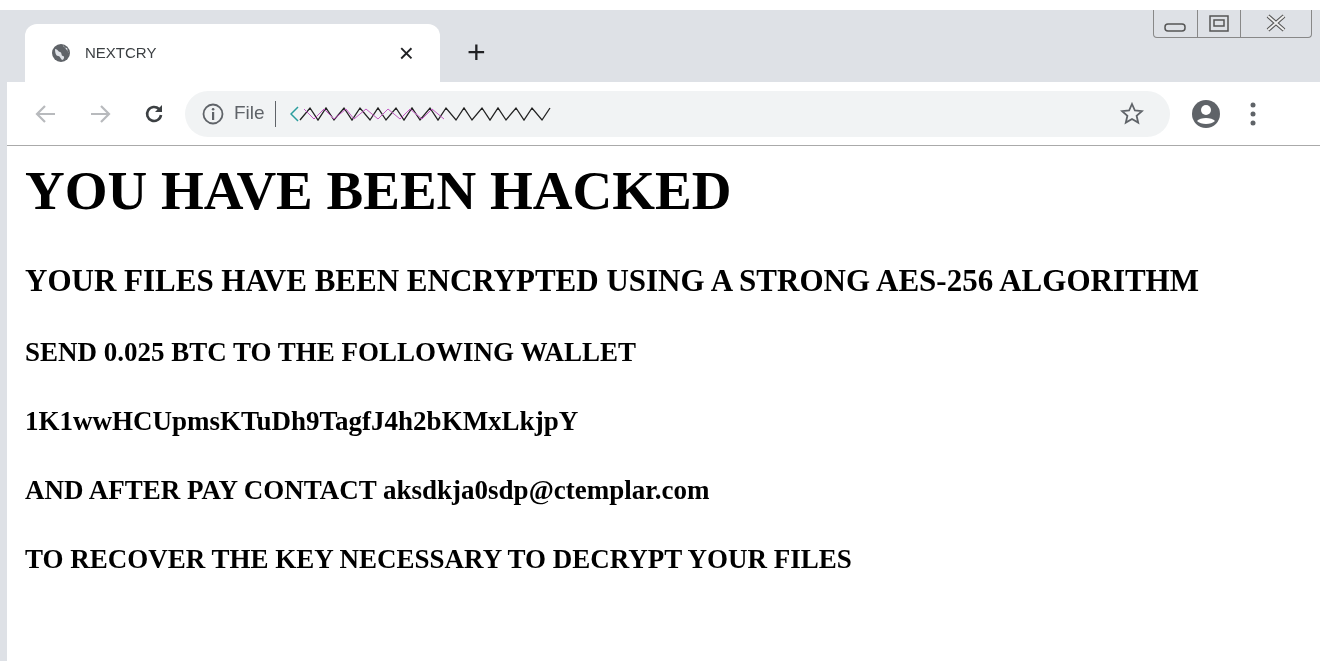 This screenshot has height=661, width=1320. I want to click on info-icon, so click(213, 113).